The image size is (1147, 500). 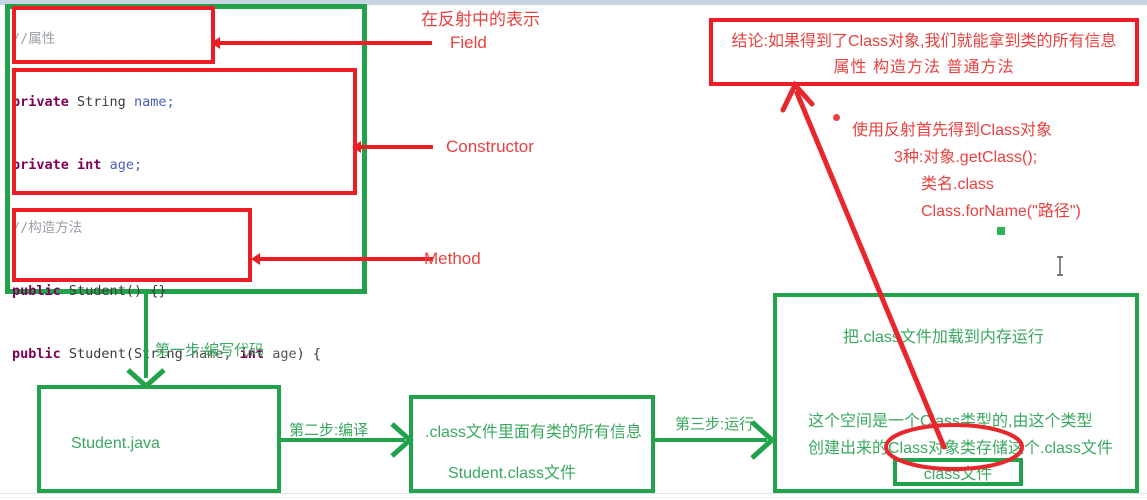 What do you see at coordinates (1060, 266) in the screenshot?
I see `text-cursor-ibeam-icon` at bounding box center [1060, 266].